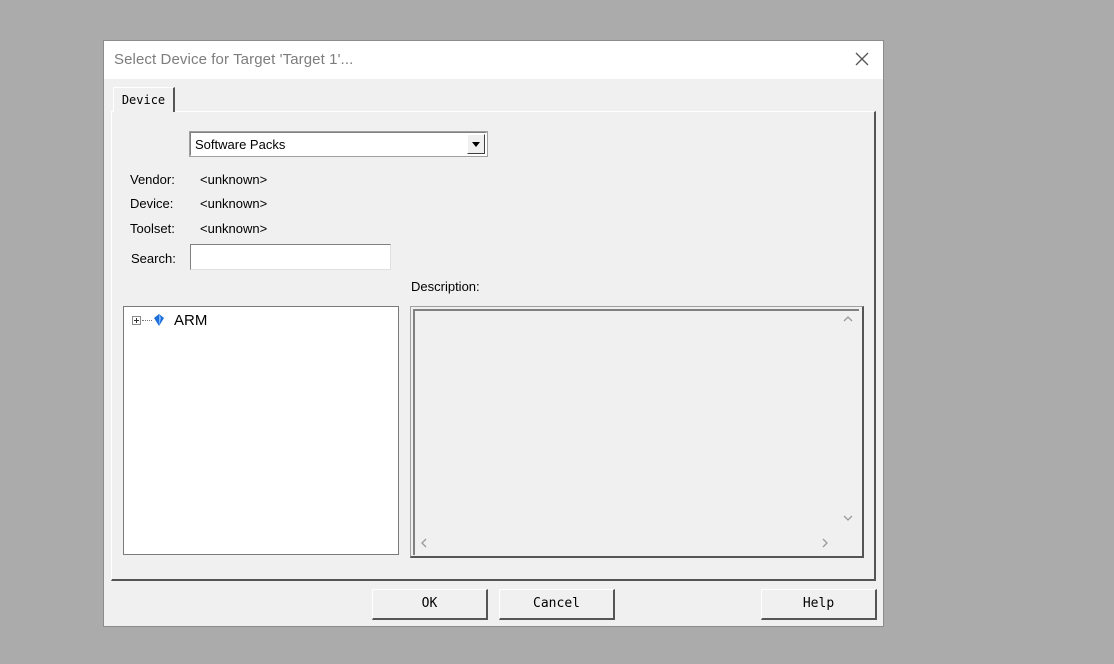 This screenshot has height=664, width=1114. I want to click on tab-device: Device, so click(144, 99).